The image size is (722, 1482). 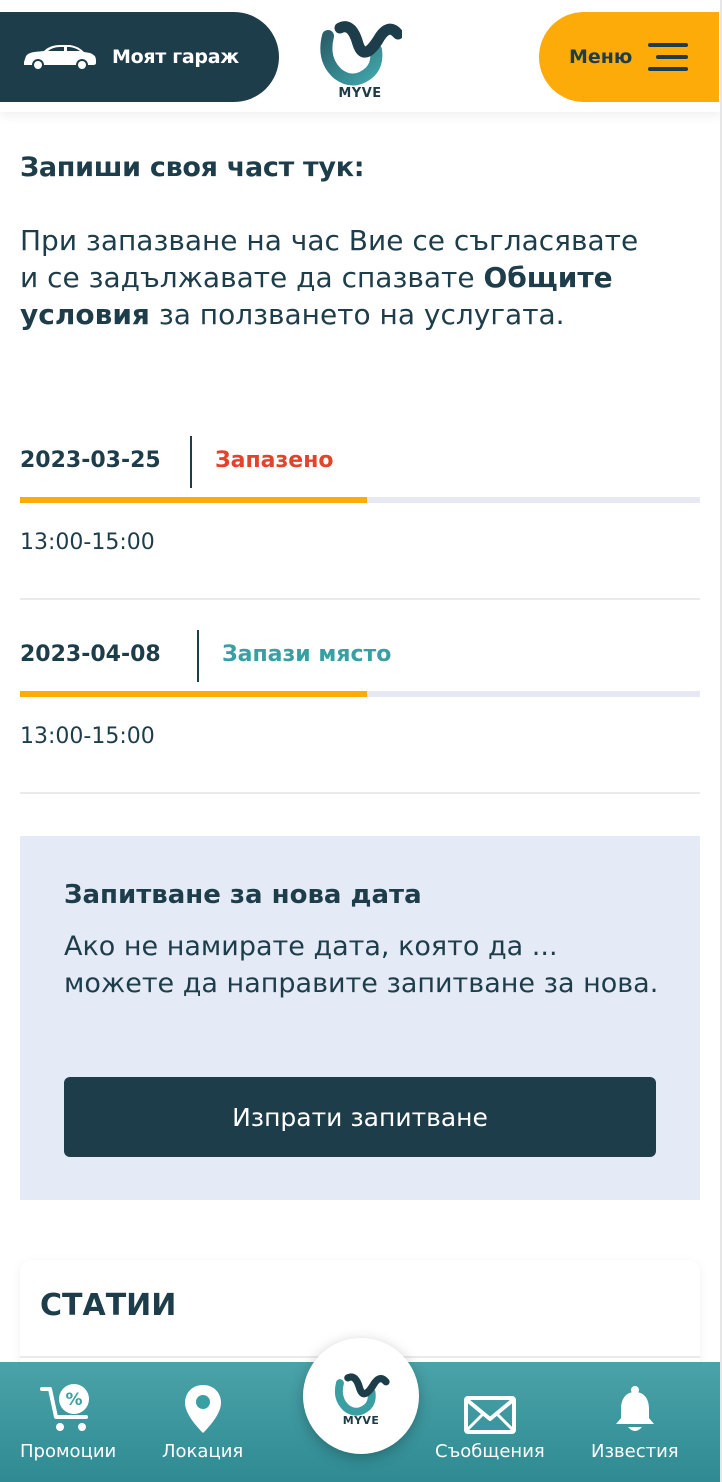 I want to click on car-icon, so click(x=60, y=58).